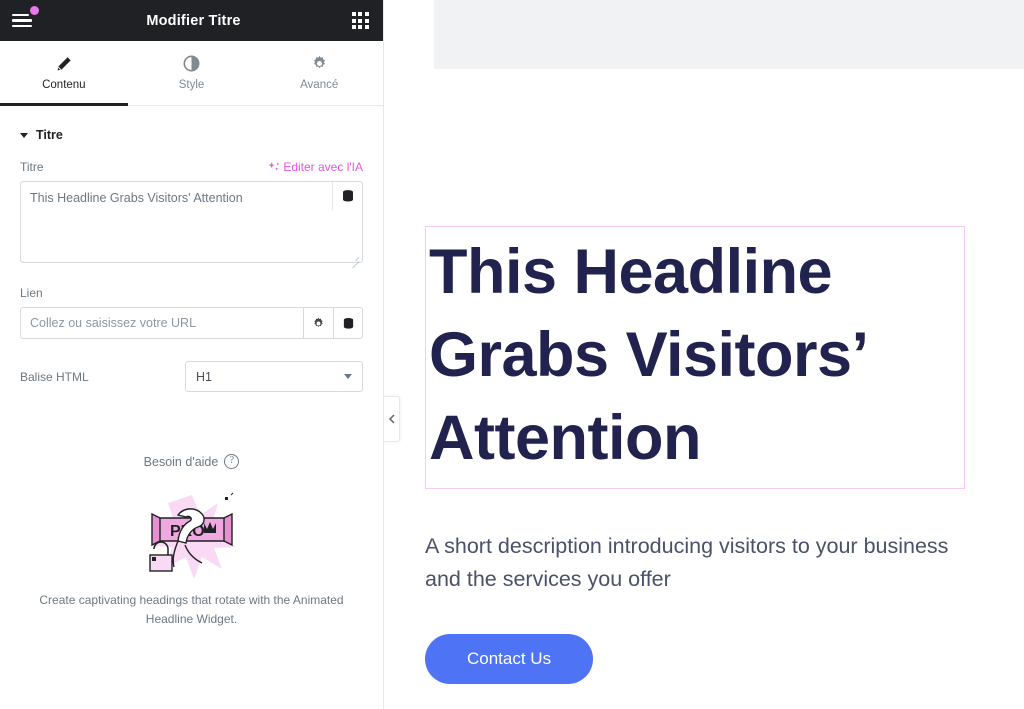 The width and height of the screenshot is (1024, 709). Describe the element at coordinates (509, 658) in the screenshot. I see `contact-us-button: Contact Us` at that location.